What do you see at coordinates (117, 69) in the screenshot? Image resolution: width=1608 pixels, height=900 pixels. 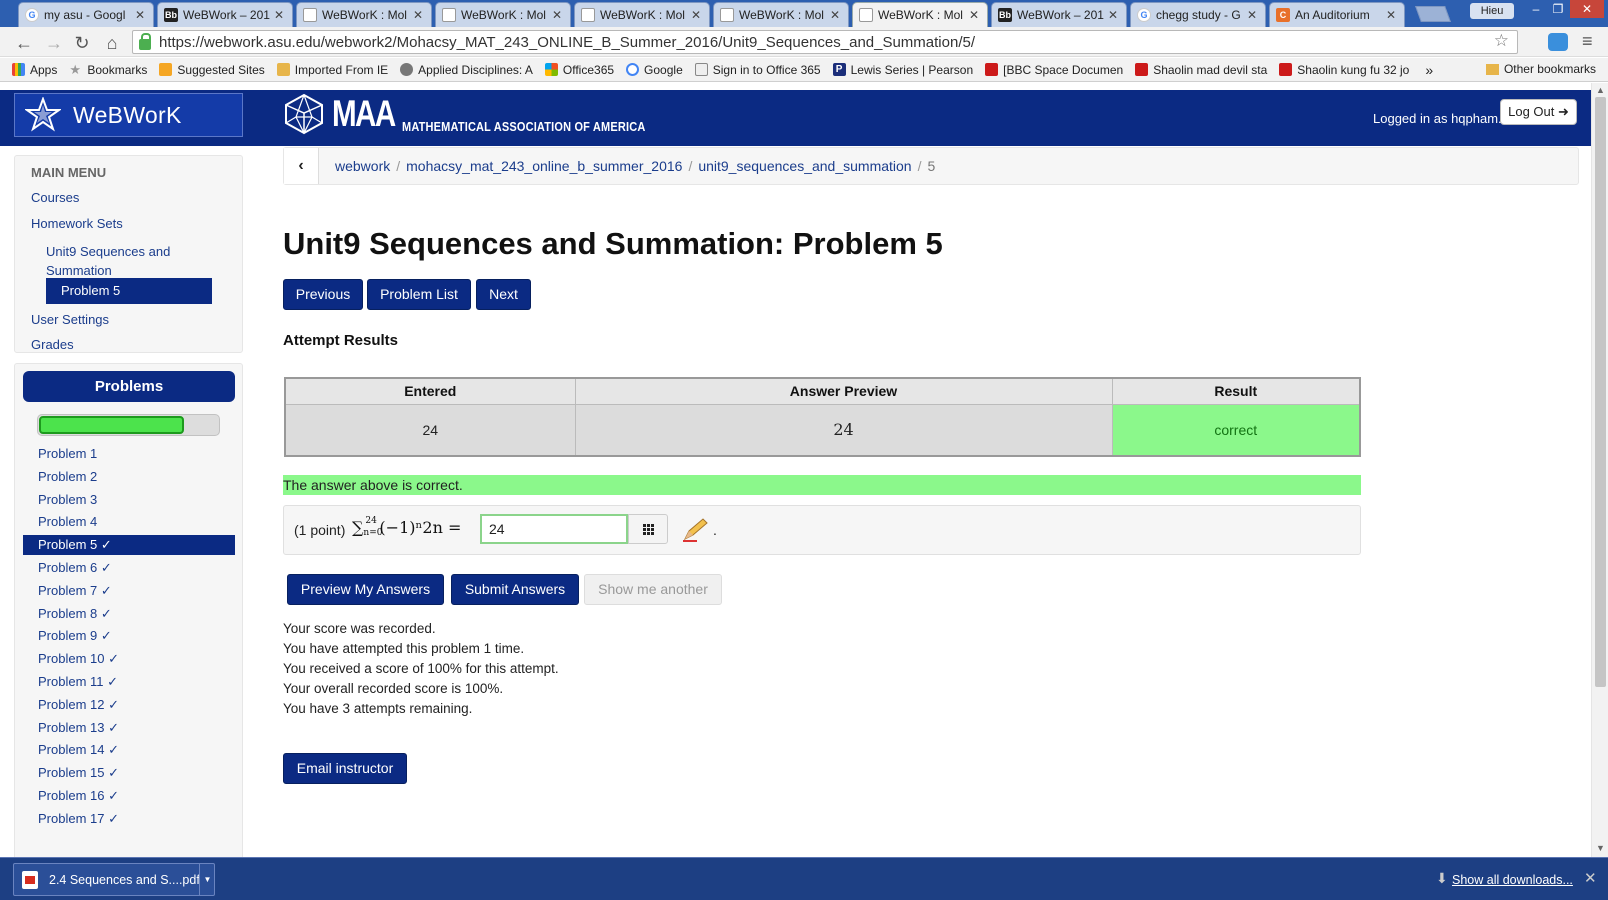 I see `bookmark-label: Bookmarks` at bounding box center [117, 69].